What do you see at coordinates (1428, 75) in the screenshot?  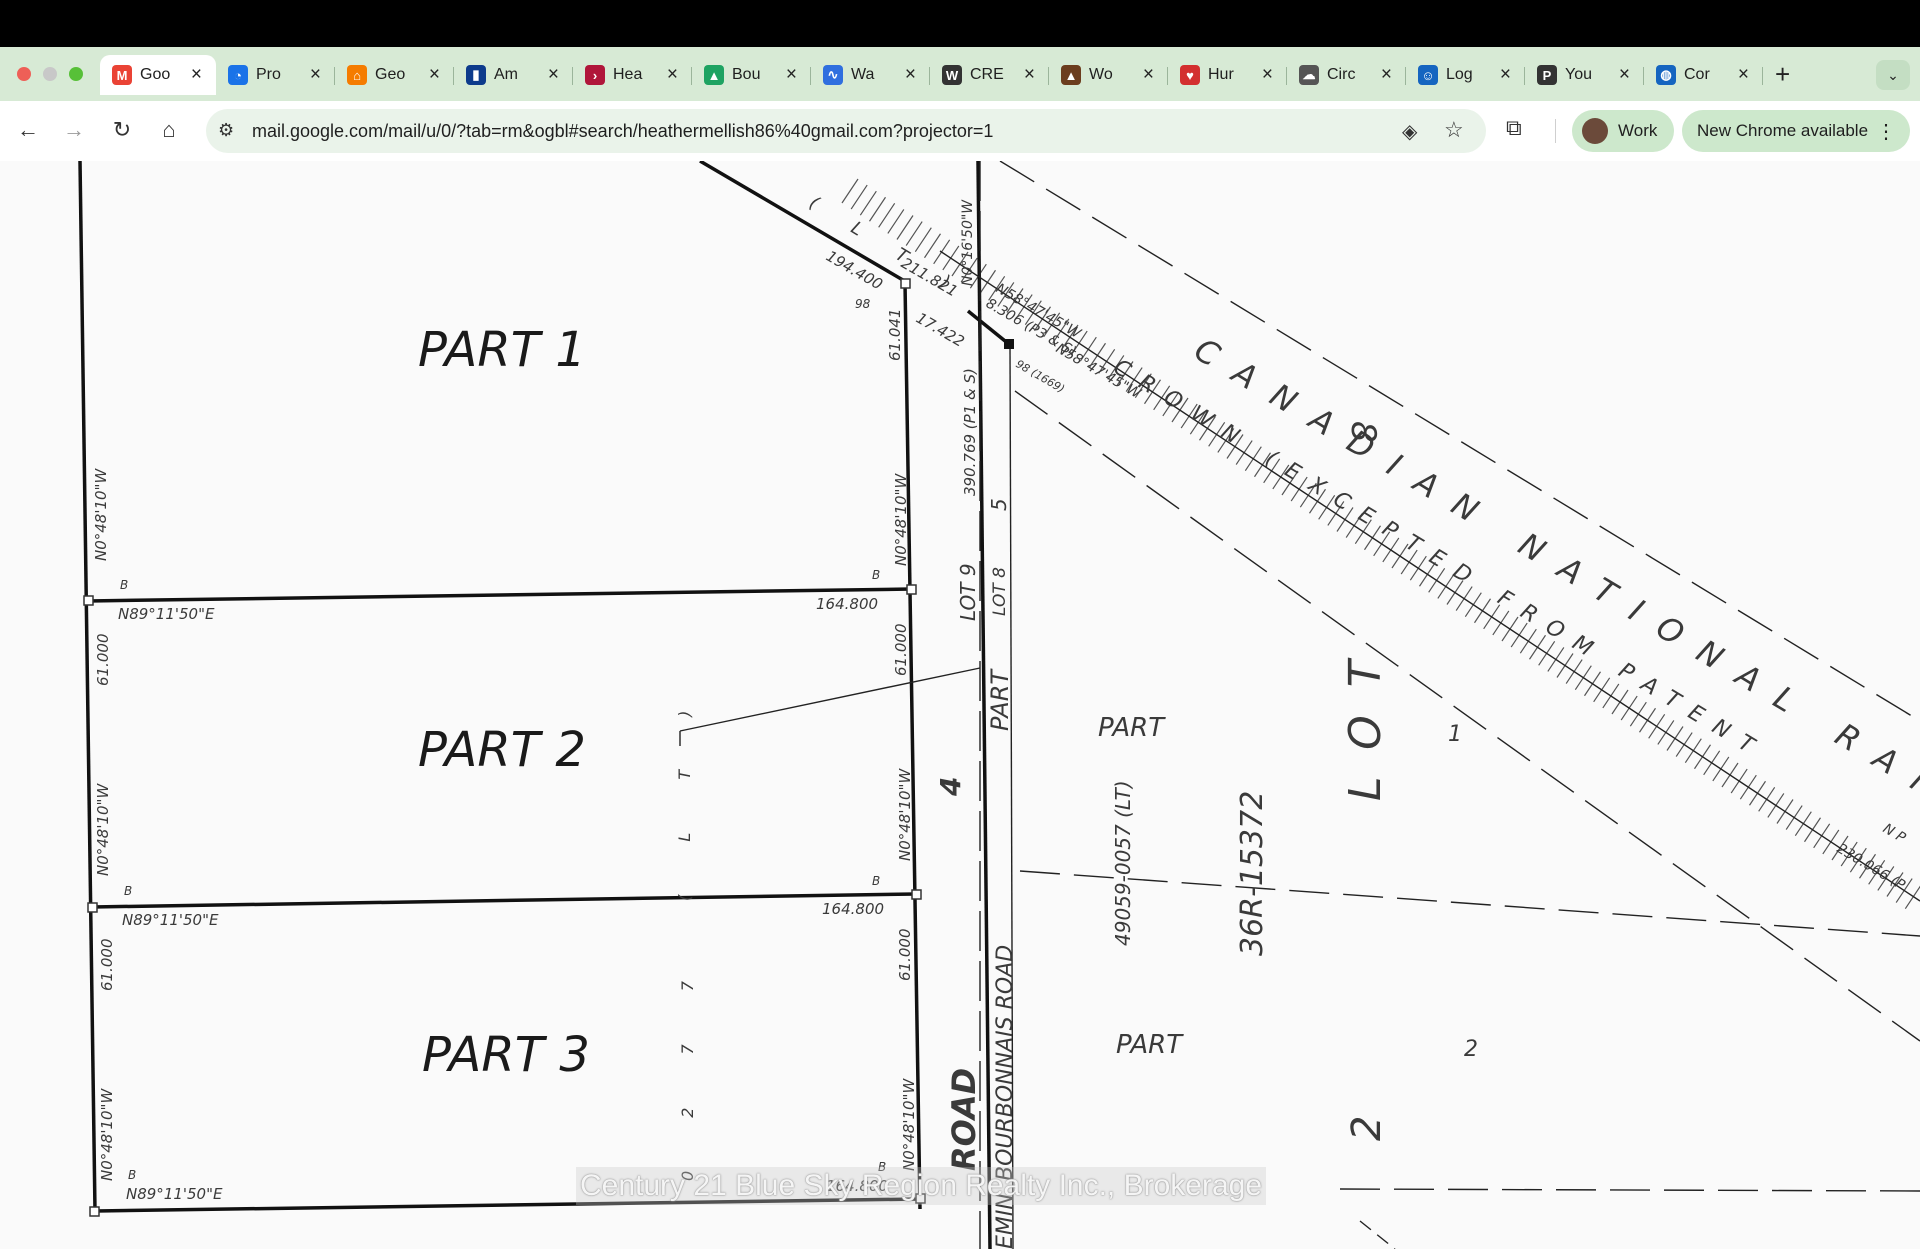 I see `people-icon: ☺` at bounding box center [1428, 75].